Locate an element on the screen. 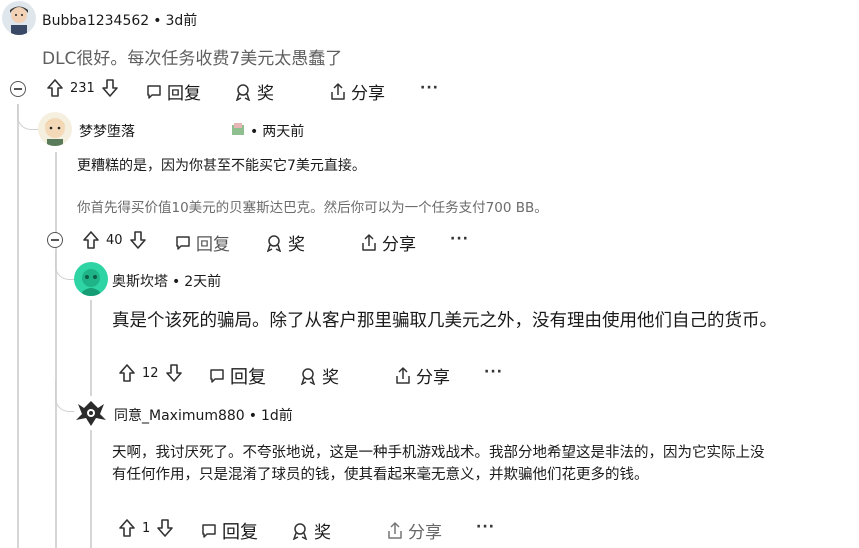  username: 同意_Maximum880 is located at coordinates (179, 416).